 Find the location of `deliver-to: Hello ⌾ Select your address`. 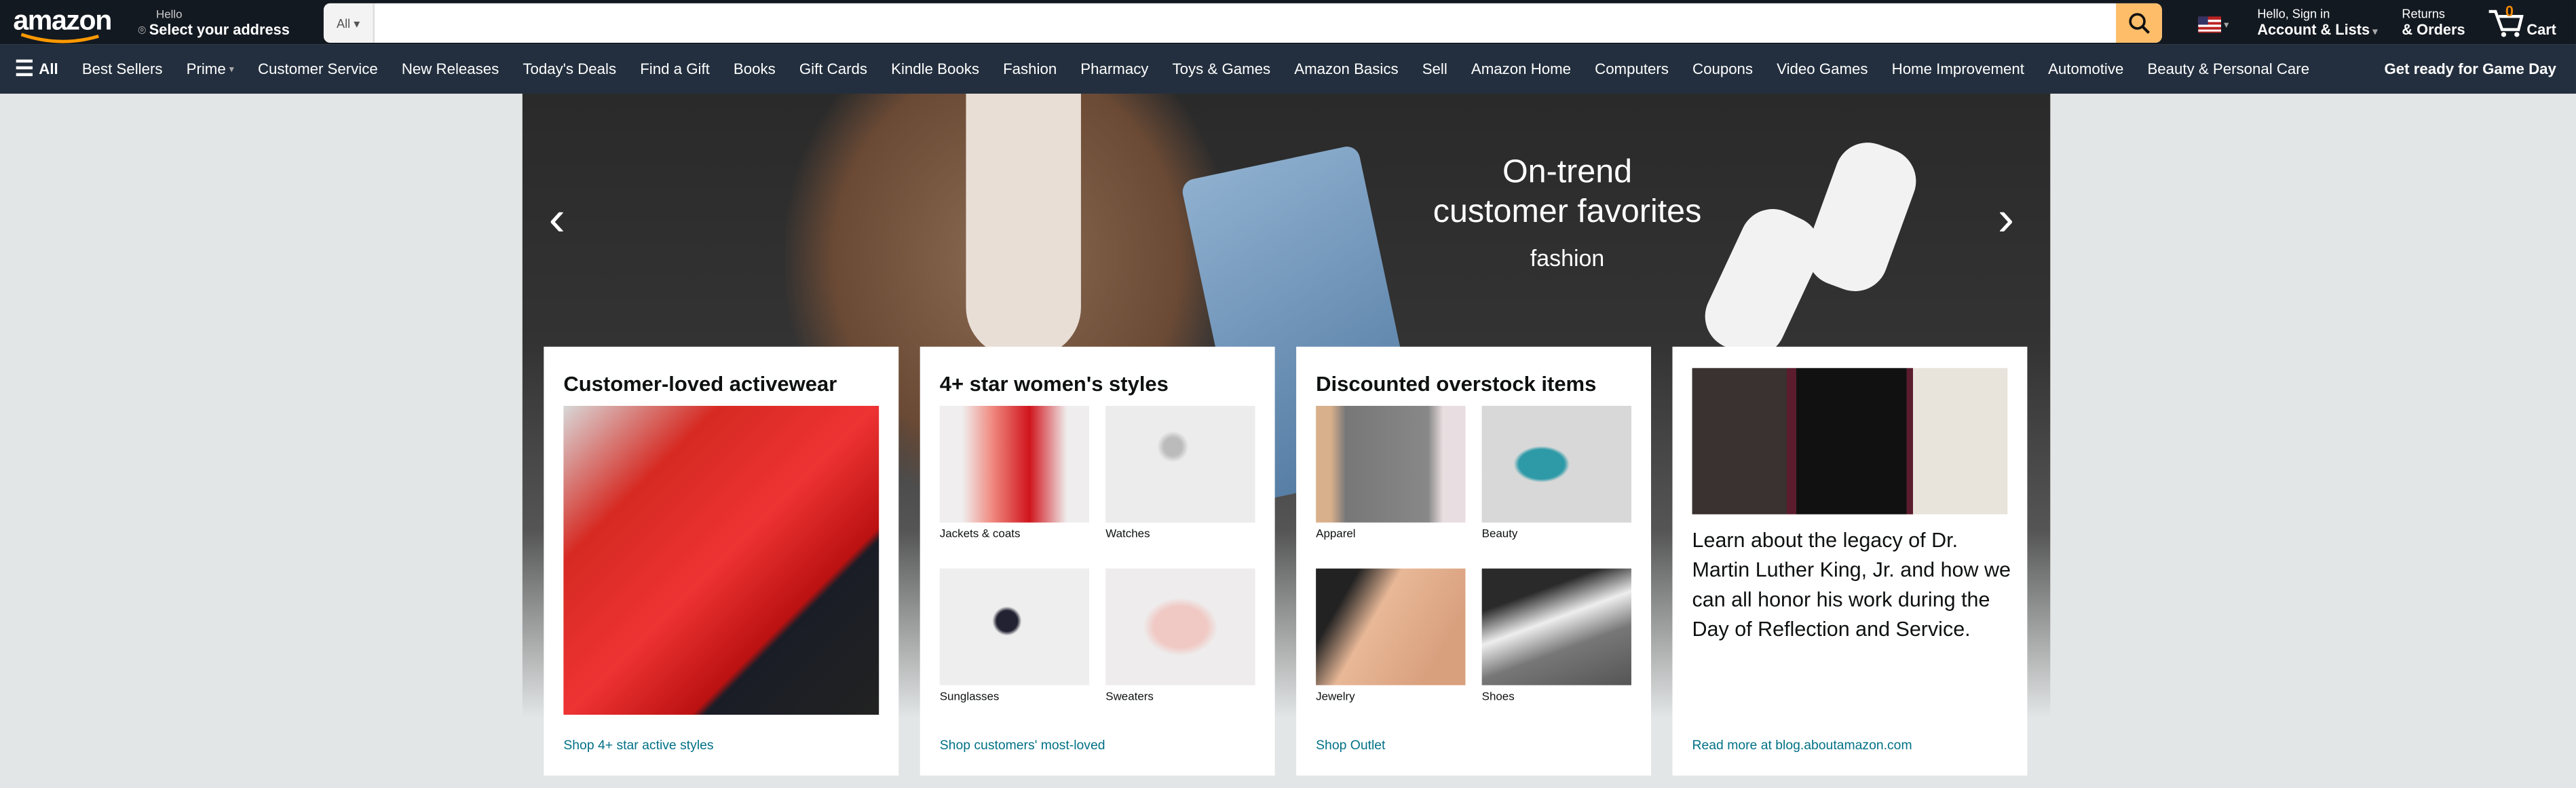

deliver-to: Hello ⌾ Select your address is located at coordinates (214, 23).